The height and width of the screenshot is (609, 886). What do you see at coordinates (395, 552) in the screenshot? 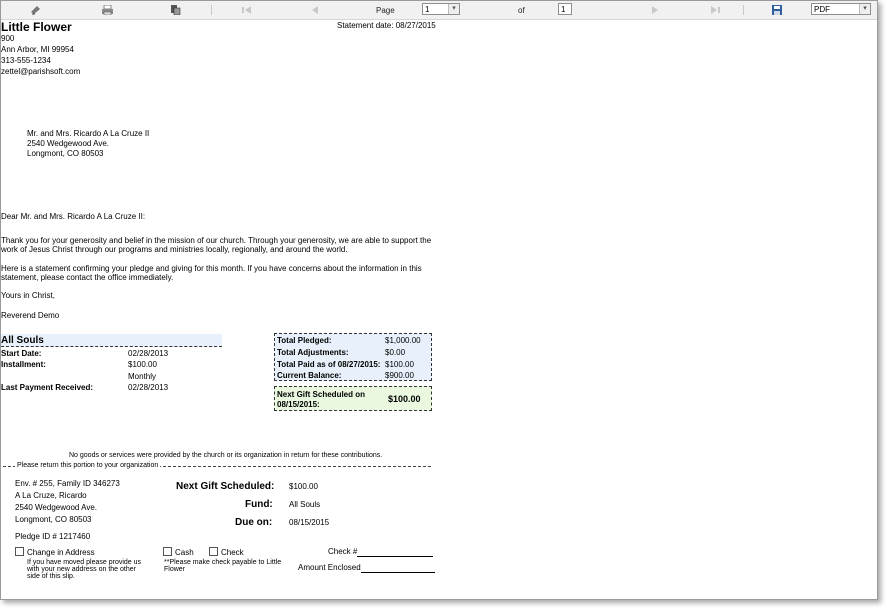
I see `check-number-line` at bounding box center [395, 552].